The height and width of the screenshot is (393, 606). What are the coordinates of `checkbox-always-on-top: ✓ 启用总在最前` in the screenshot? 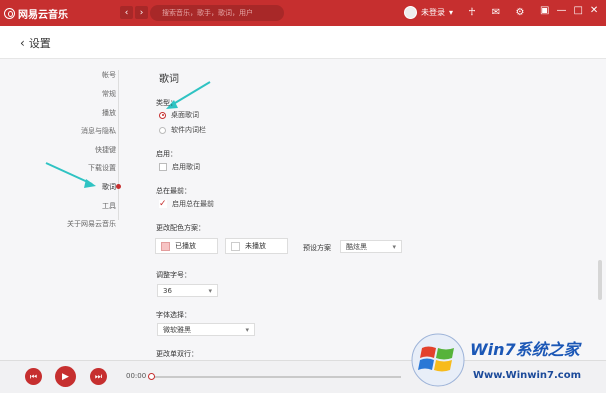 It's located at (186, 204).